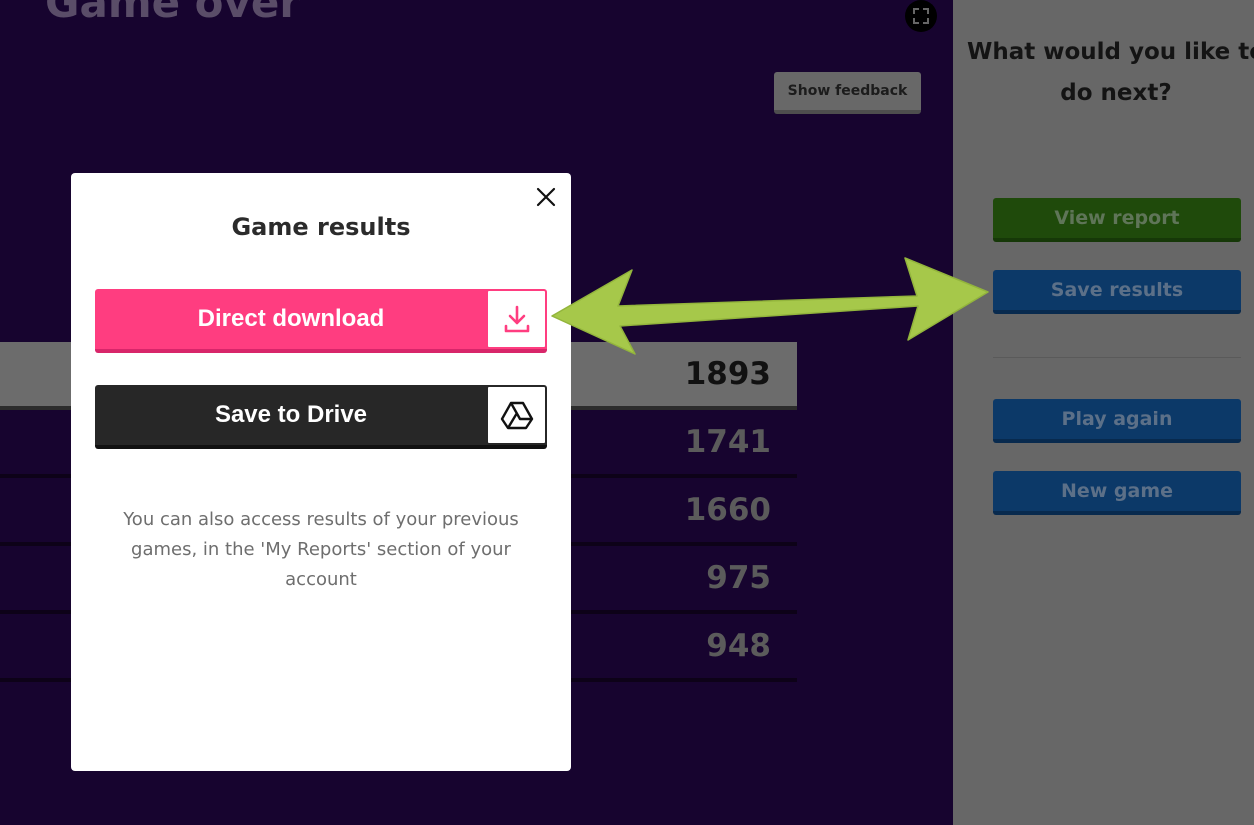  Describe the element at coordinates (770, 306) in the screenshot. I see `annotation-arrow-icon` at that location.